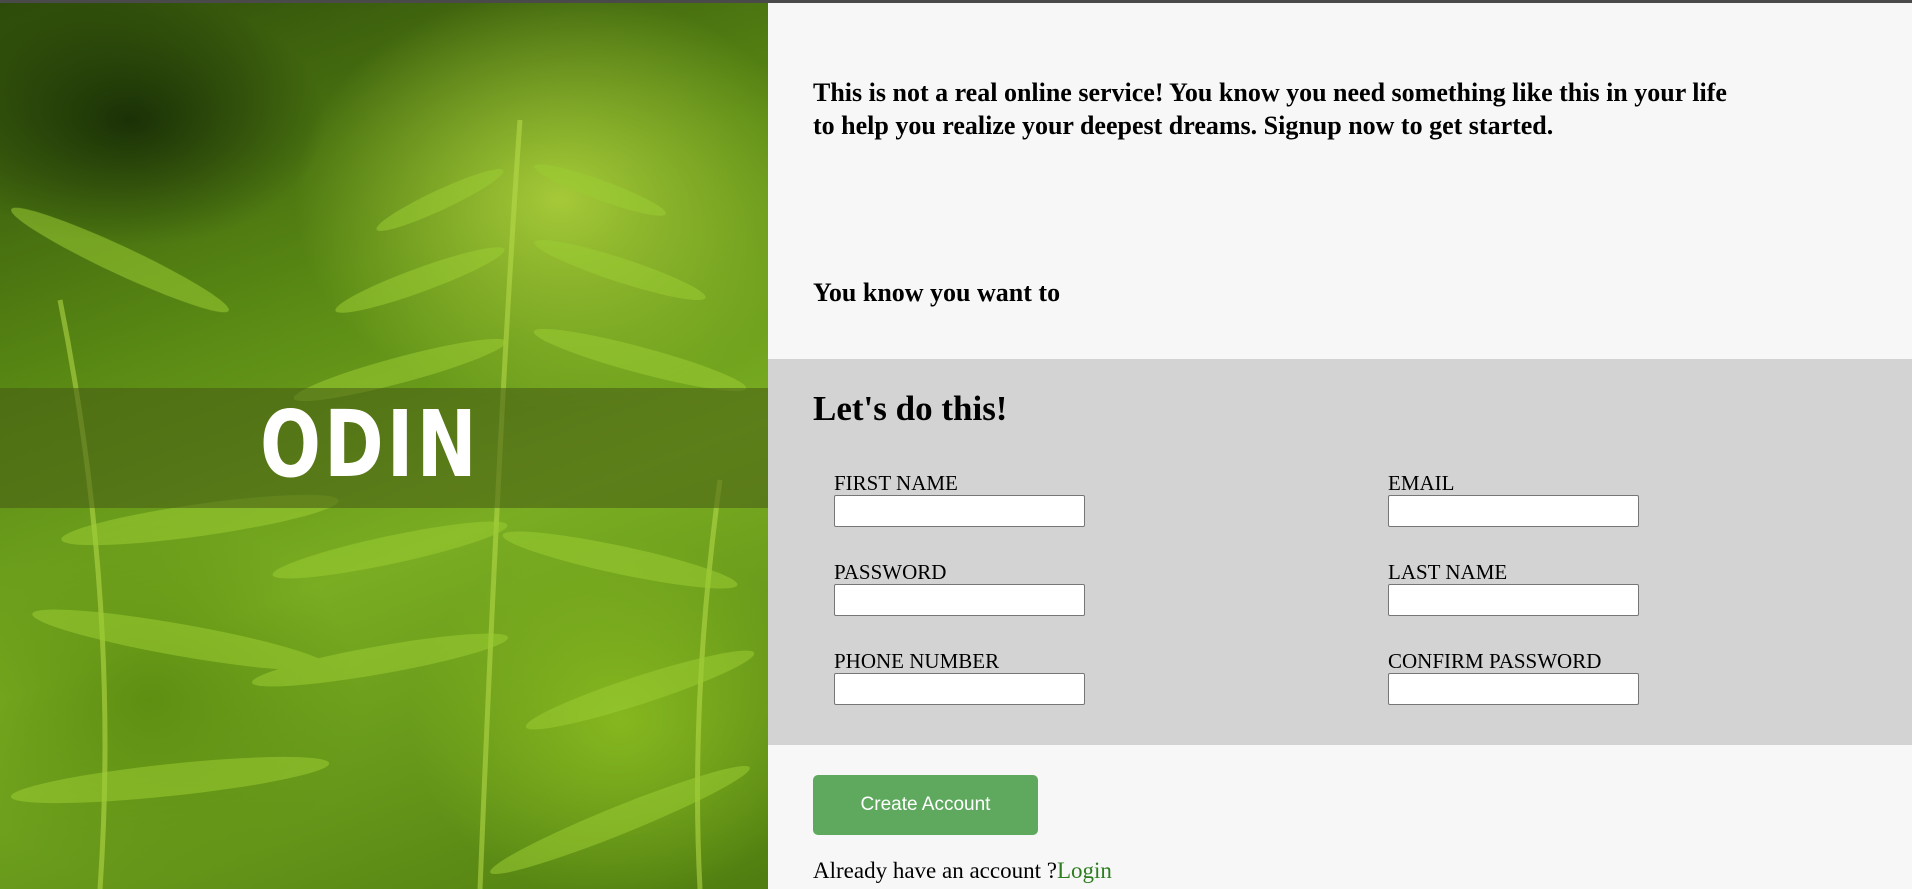 The width and height of the screenshot is (1912, 889). What do you see at coordinates (937, 292) in the screenshot?
I see `tagline: You know you want to` at bounding box center [937, 292].